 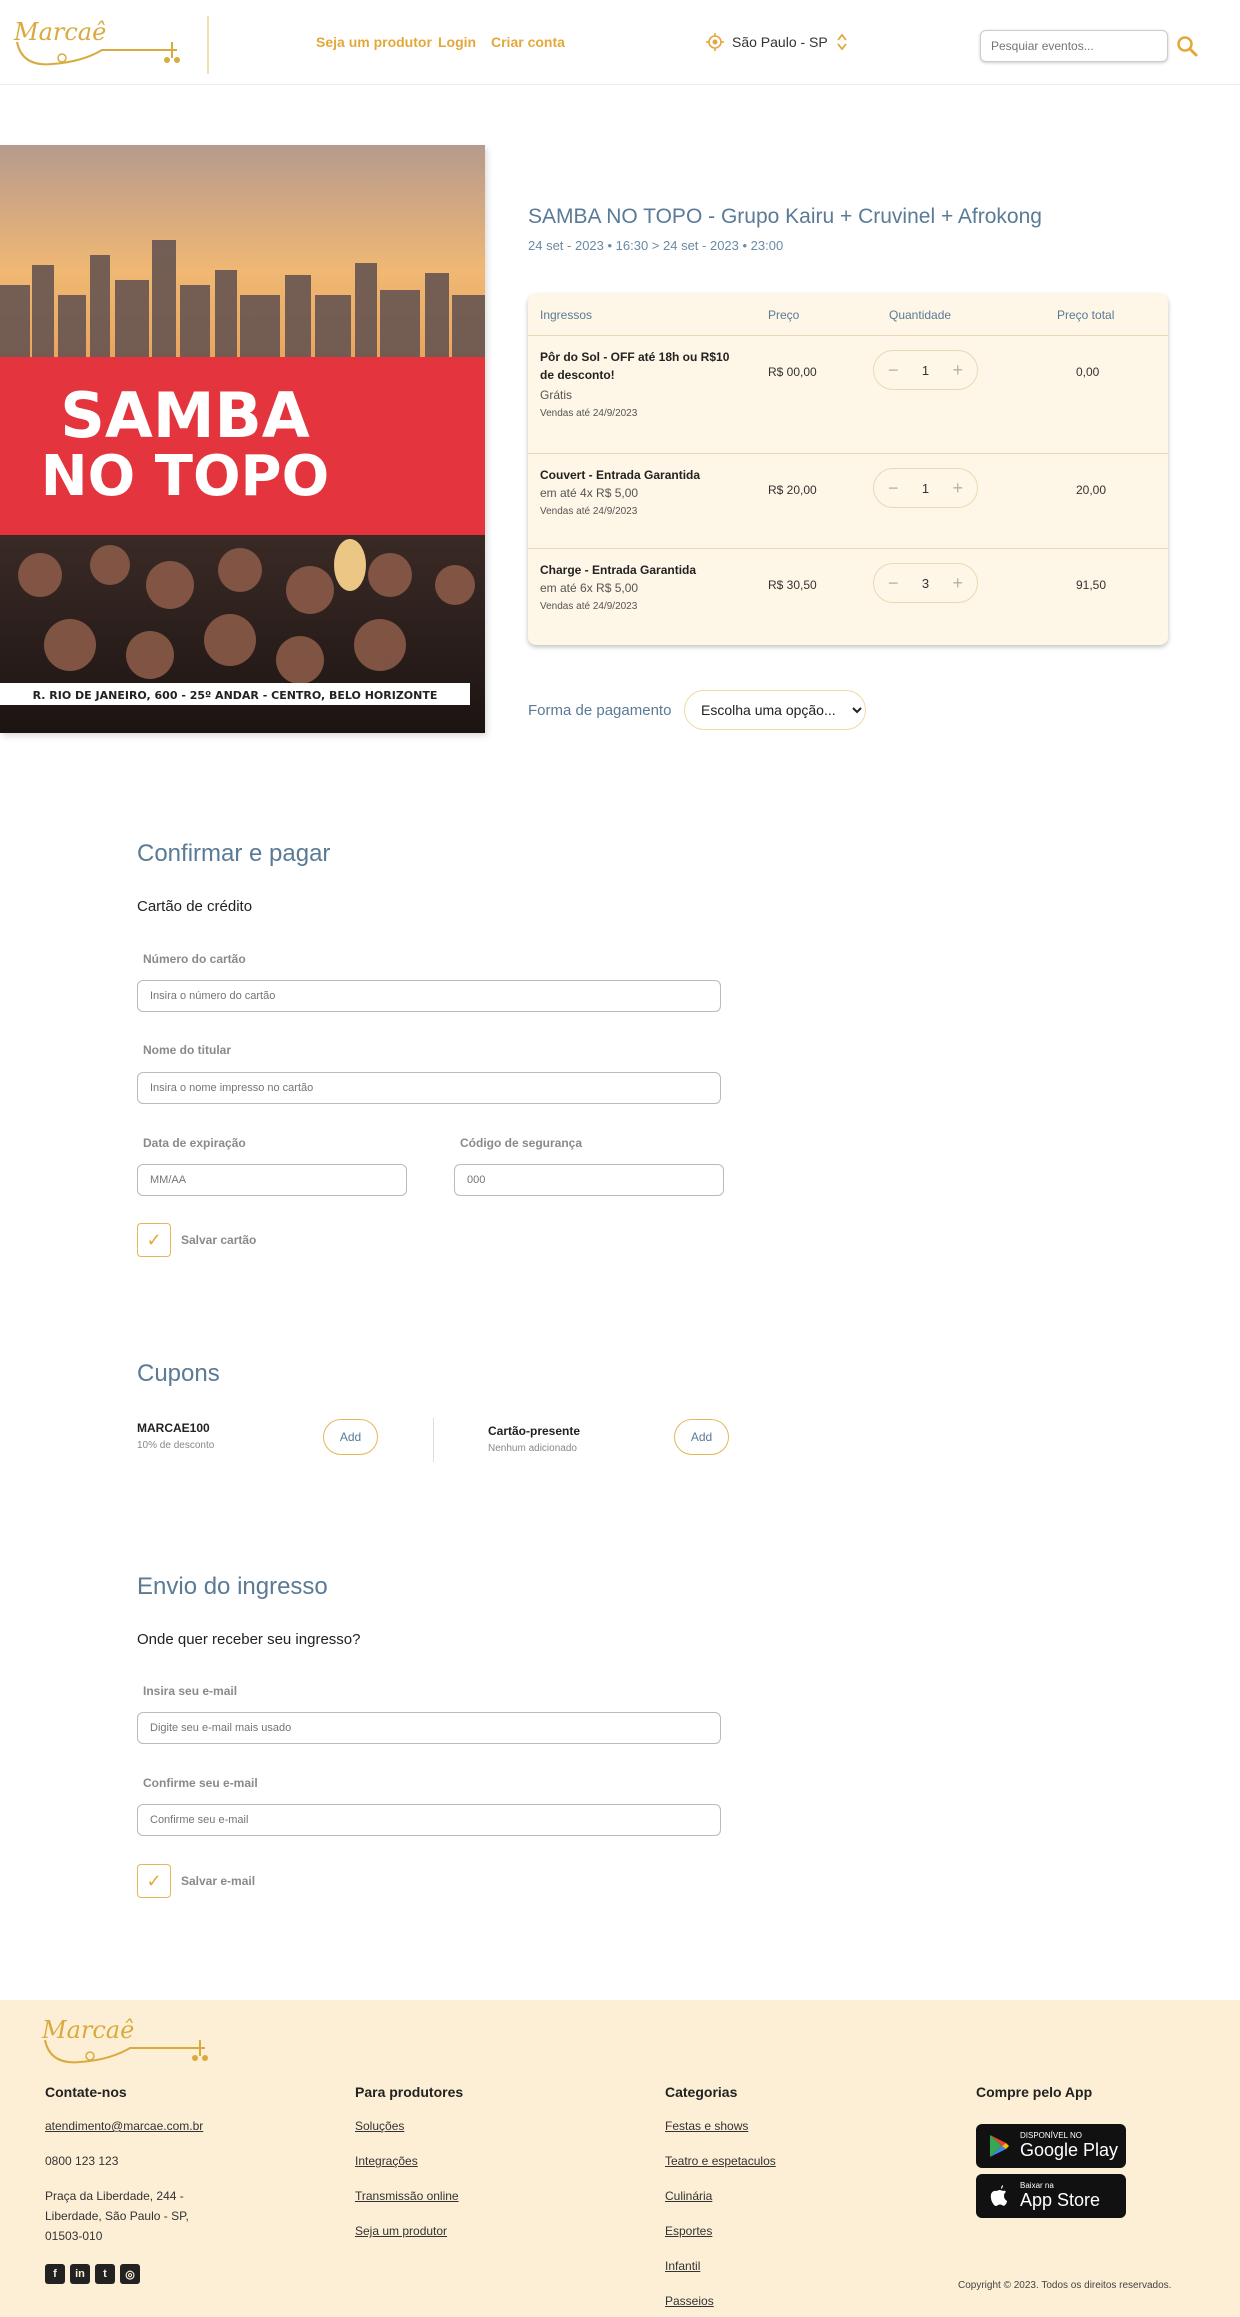 I want to click on holder-name-field, so click(x=429, y=1088).